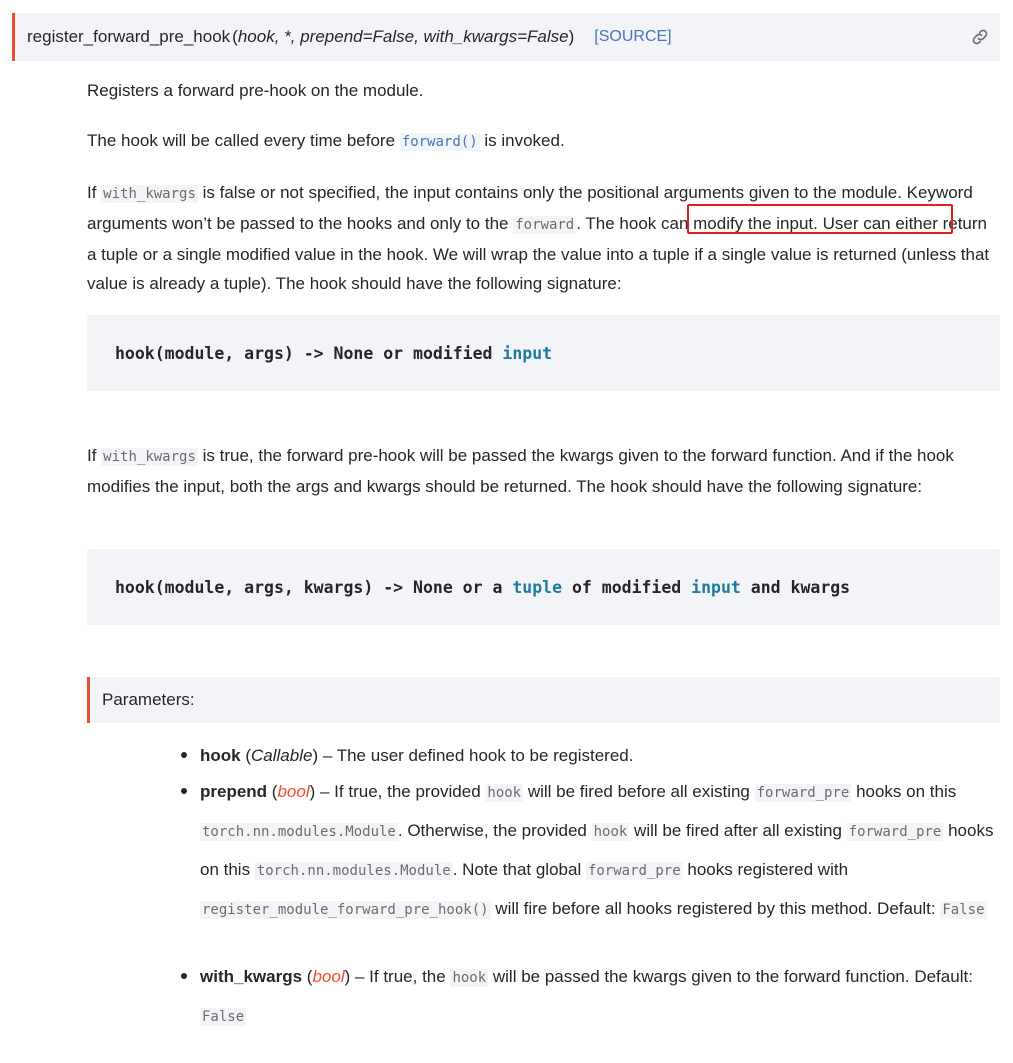 Image resolution: width=1013 pixels, height=1063 pixels. I want to click on text: will be fired after all existing, so click(738, 830).